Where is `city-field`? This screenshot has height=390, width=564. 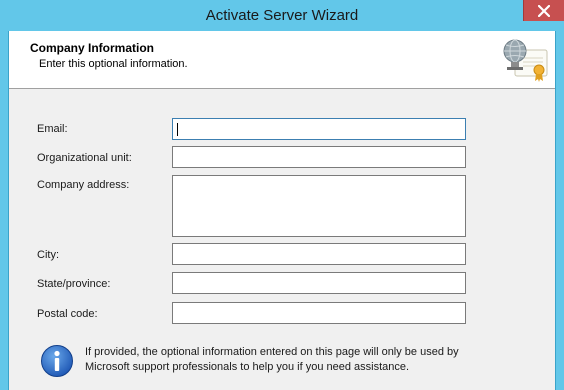
city-field is located at coordinates (319, 254).